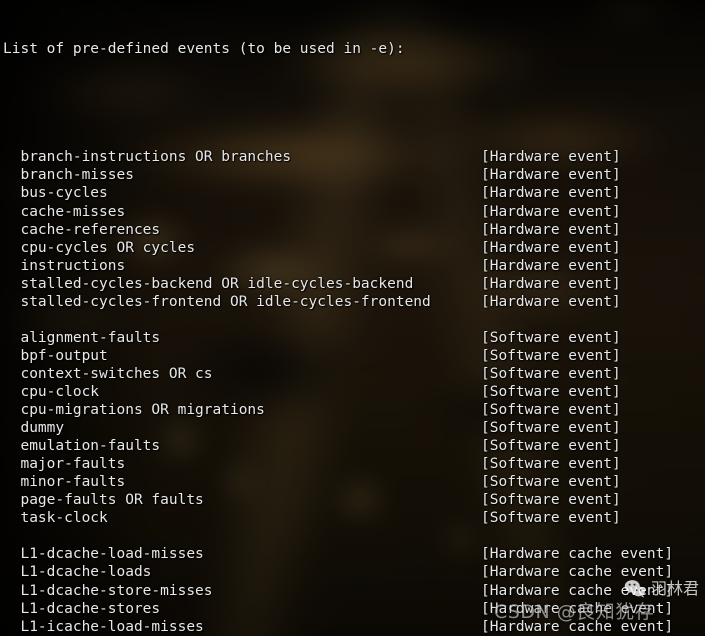 Image resolution: width=705 pixels, height=636 pixels. Describe the element at coordinates (68, 175) in the screenshot. I see `event-name: branch-misses` at that location.